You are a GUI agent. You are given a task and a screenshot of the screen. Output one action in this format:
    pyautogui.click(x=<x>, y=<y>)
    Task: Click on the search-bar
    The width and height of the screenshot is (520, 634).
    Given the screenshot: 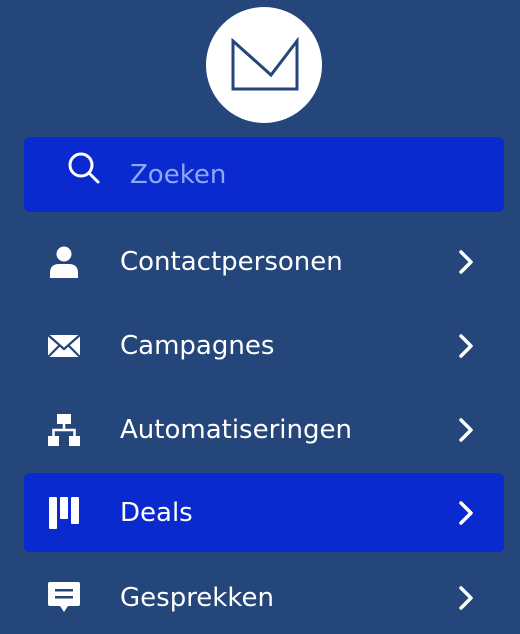 What is the action you would take?
    pyautogui.click(x=264, y=174)
    